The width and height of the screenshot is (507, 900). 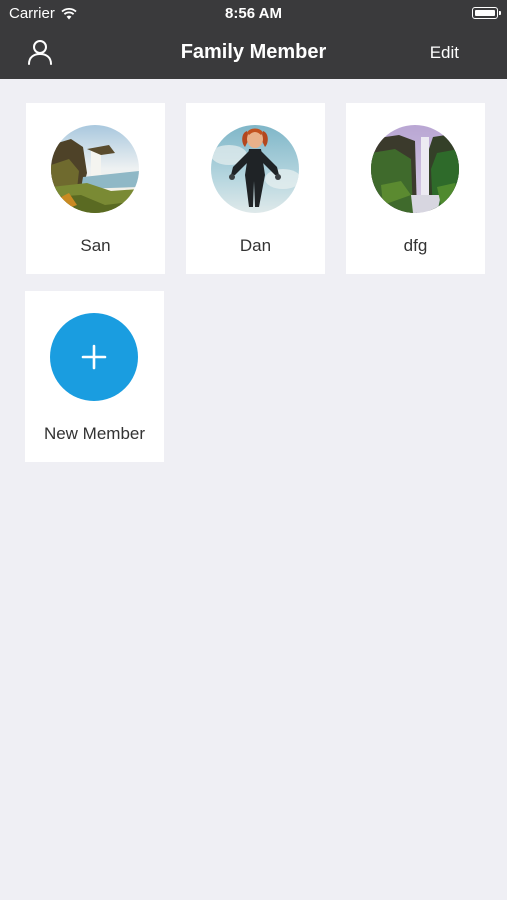 I want to click on member-card-san: San, so click(x=95, y=188).